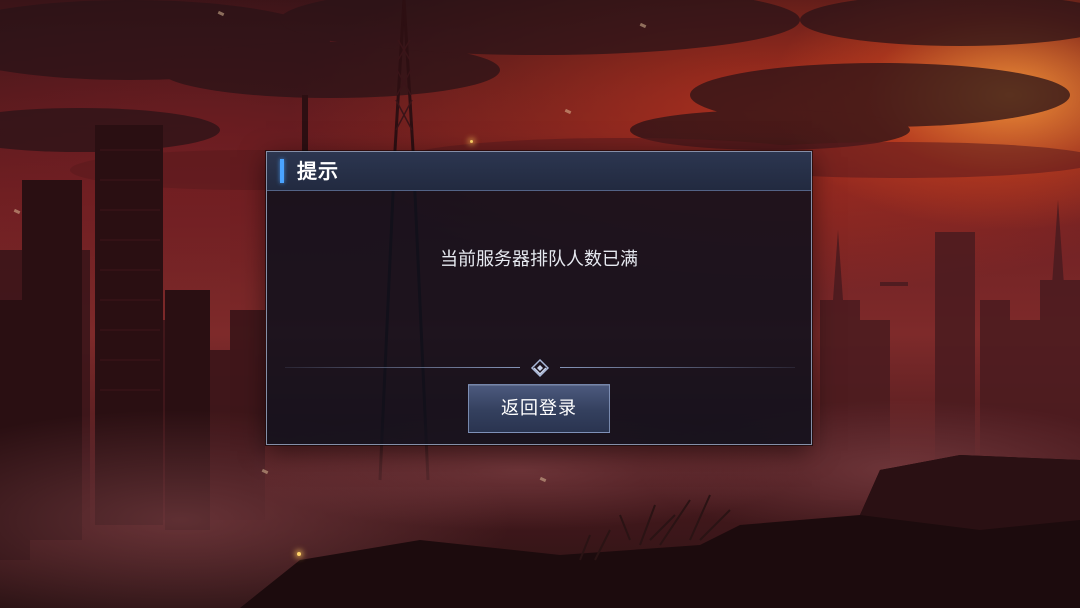  Describe the element at coordinates (539, 171) in the screenshot. I see `dialog-header: 提示` at that location.